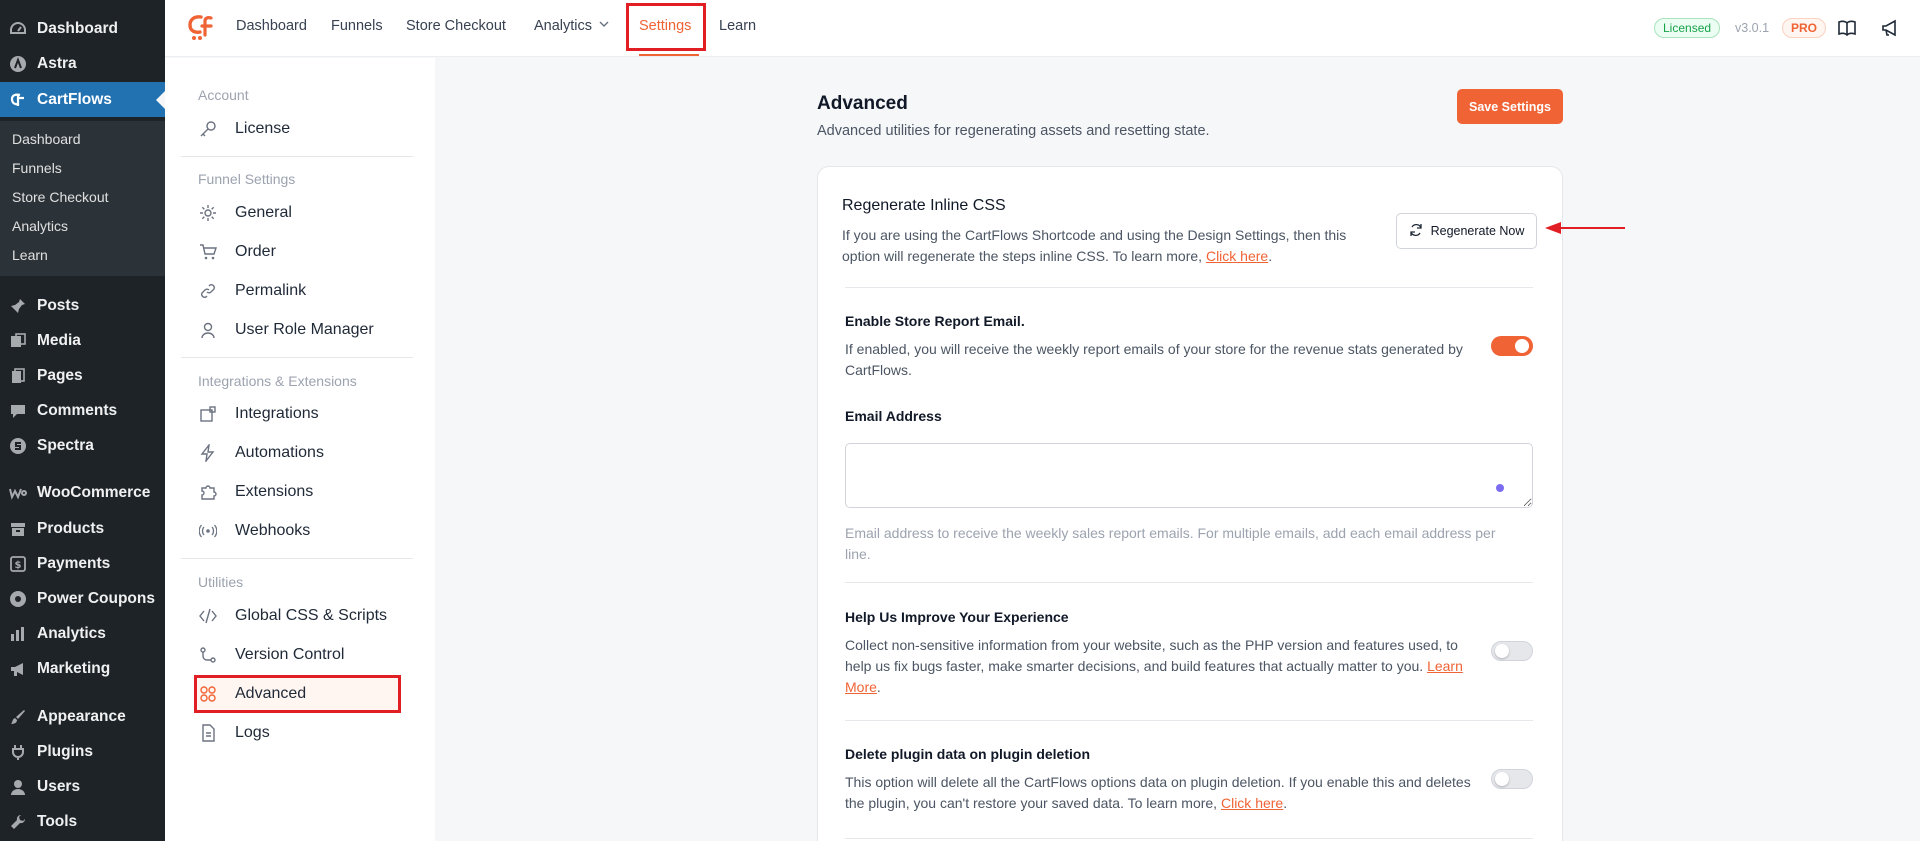 The width and height of the screenshot is (1920, 841). I want to click on wp-menu-users: Users, so click(82, 786).